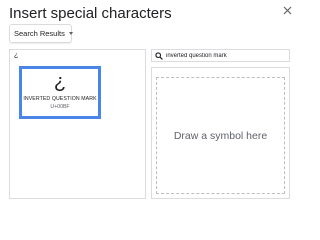 The width and height of the screenshot is (320, 240). I want to click on draw-hint: Draw a symbol here, so click(220, 136).